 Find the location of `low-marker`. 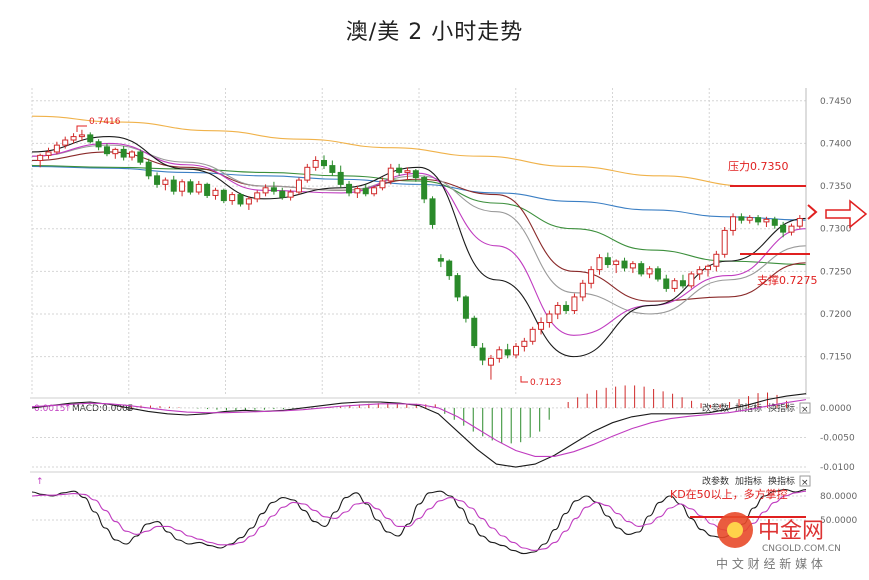

low-marker is located at coordinates (524, 379).